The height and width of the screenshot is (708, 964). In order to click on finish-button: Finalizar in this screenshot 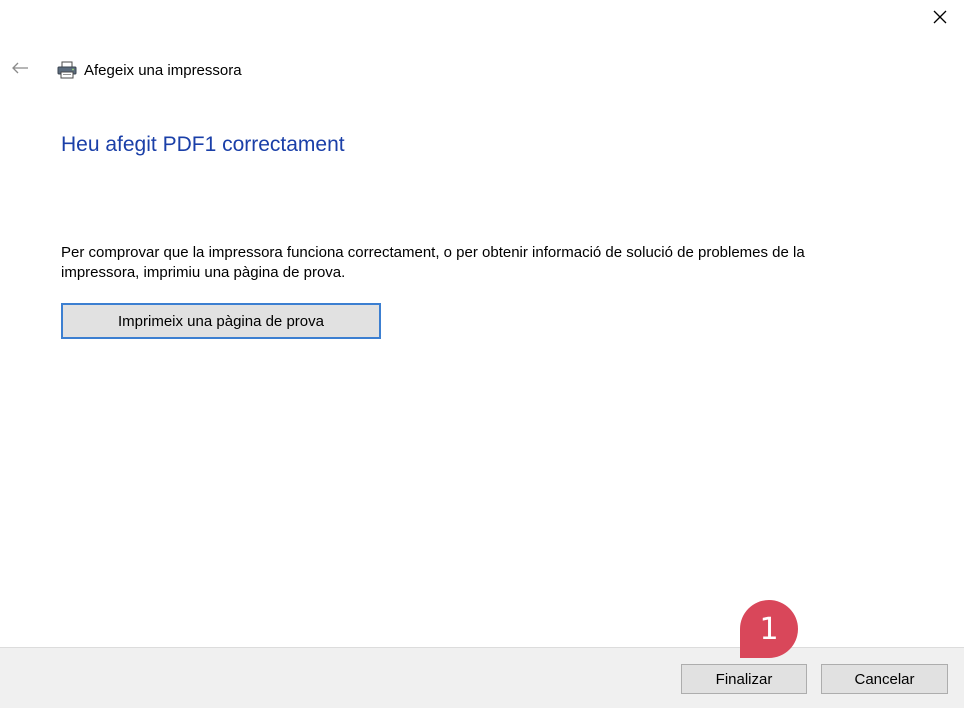, I will do `click(744, 679)`.